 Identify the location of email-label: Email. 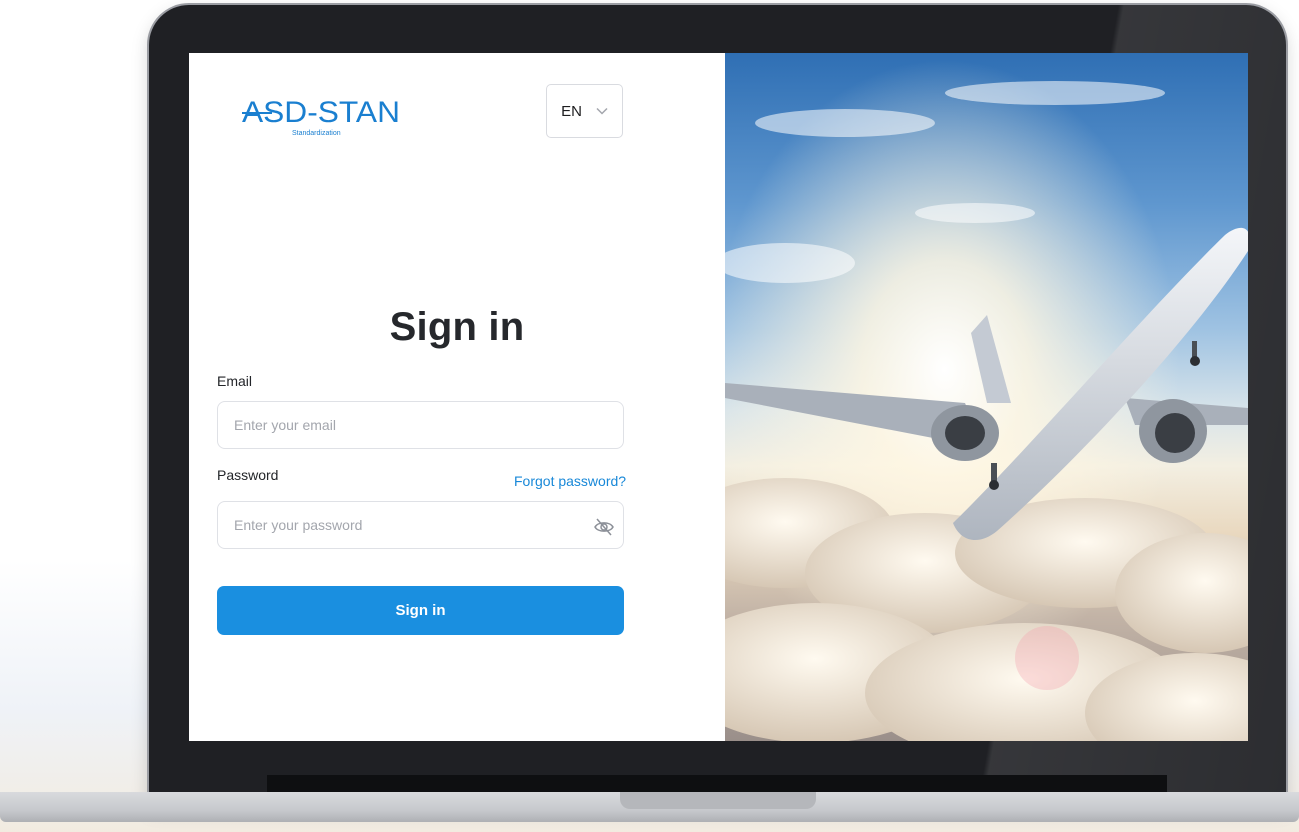
(235, 381).